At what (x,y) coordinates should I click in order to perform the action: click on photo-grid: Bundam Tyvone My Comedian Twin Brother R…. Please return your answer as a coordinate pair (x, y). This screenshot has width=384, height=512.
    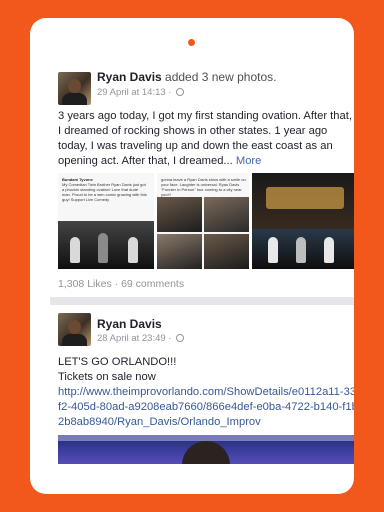
    Looking at the image, I should click on (206, 221).